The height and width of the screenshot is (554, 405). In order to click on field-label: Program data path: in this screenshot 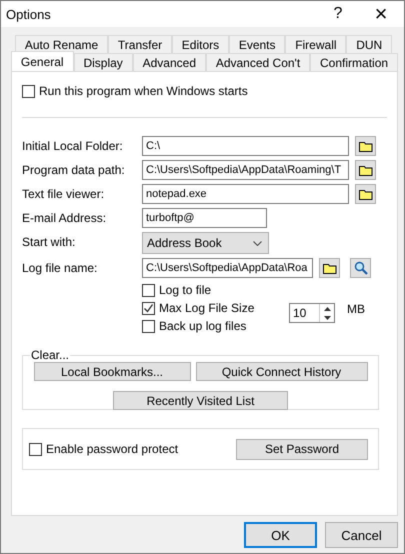, I will do `click(74, 170)`.